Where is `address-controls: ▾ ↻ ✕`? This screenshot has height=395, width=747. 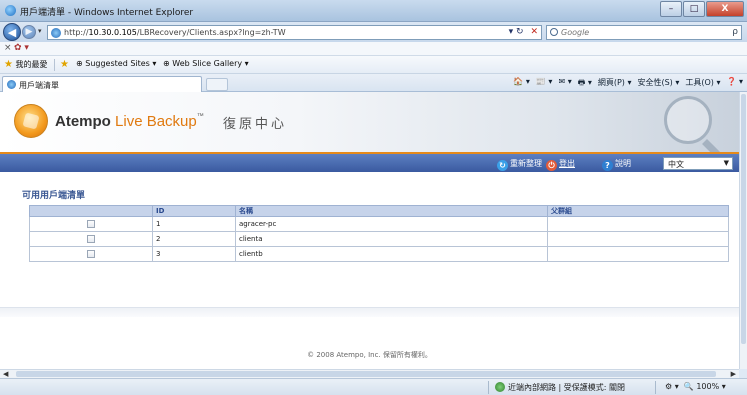
address-controls: ▾ ↻ ✕ is located at coordinates (523, 32).